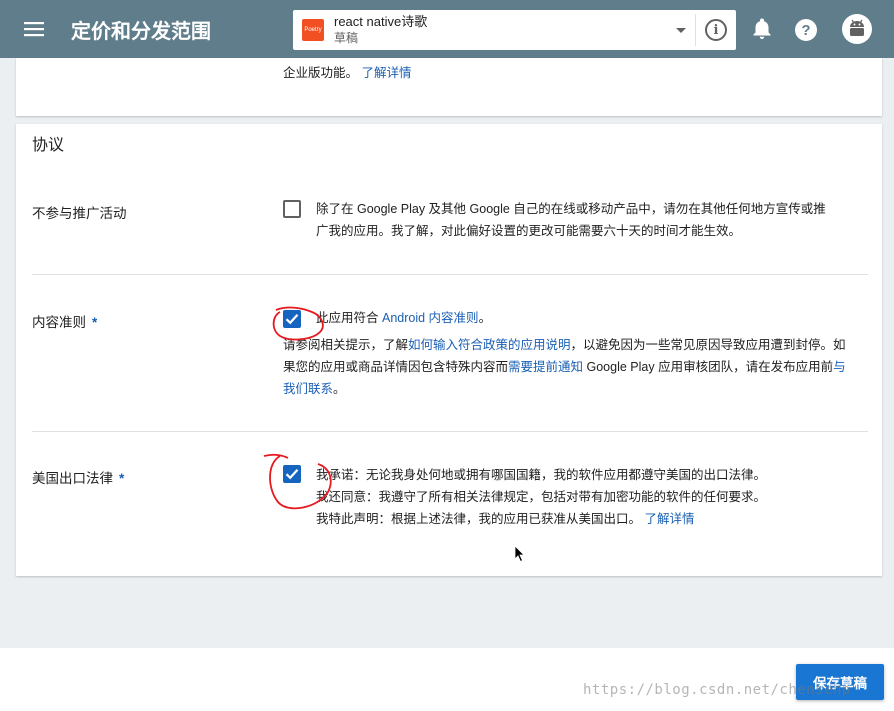 This screenshot has height=711, width=894. Describe the element at coordinates (529, 231) in the screenshot. I see `promo-text-line2: 广我的应用。我了解，对此偏好设置的更改可能需要六十天的时间才能生效。` at that location.